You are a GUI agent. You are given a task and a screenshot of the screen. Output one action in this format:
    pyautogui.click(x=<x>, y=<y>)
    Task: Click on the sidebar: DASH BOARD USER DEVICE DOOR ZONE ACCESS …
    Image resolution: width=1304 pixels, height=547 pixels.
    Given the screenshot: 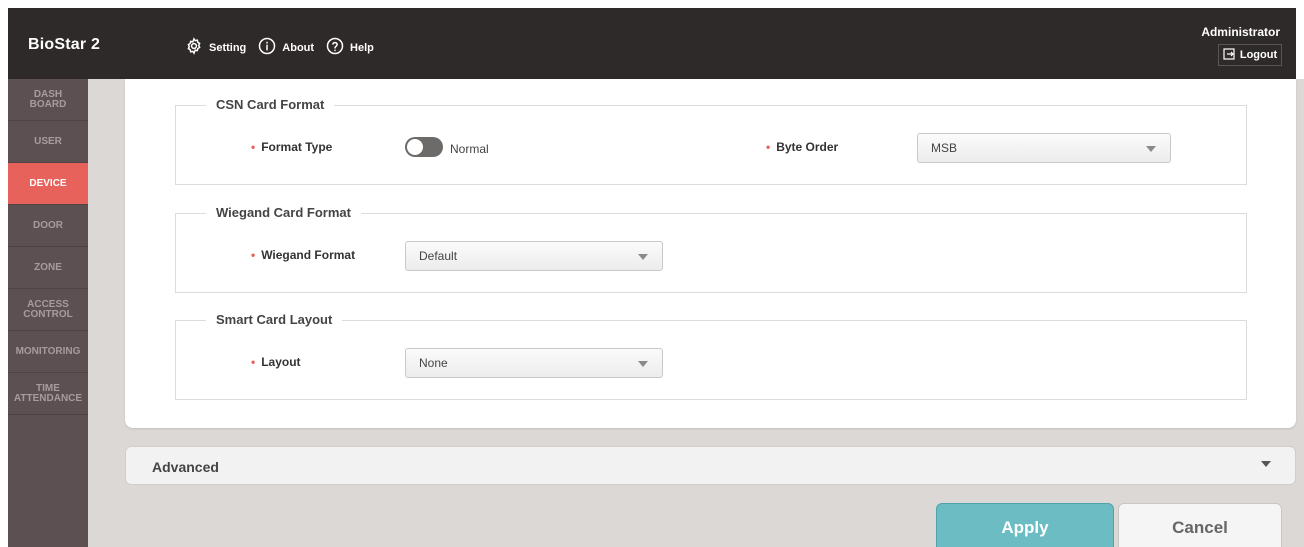 What is the action you would take?
    pyautogui.click(x=48, y=313)
    